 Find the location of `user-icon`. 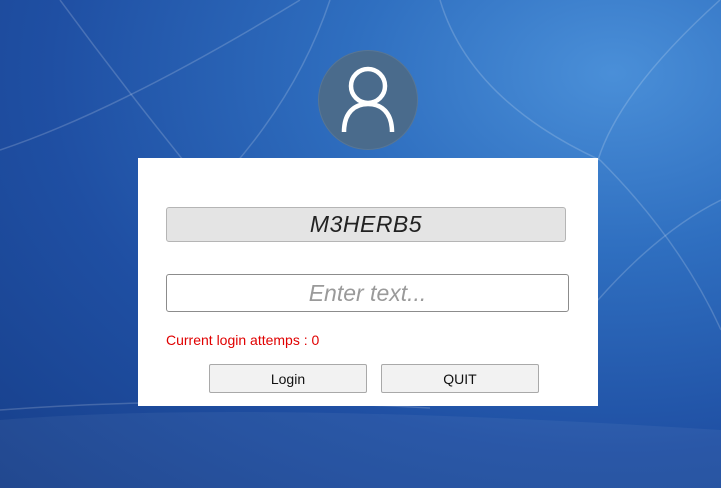

user-icon is located at coordinates (368, 99).